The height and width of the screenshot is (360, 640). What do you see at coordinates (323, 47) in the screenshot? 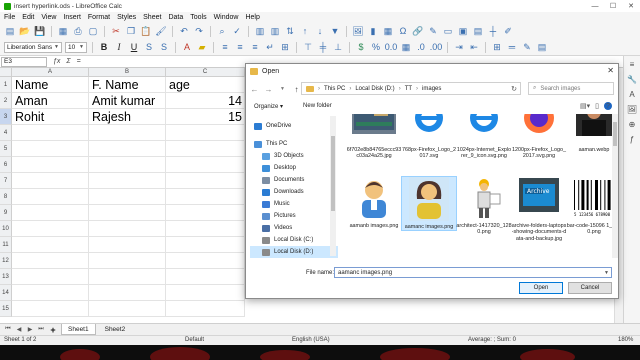
I see `align-middle-icon: ╪` at bounding box center [323, 47].